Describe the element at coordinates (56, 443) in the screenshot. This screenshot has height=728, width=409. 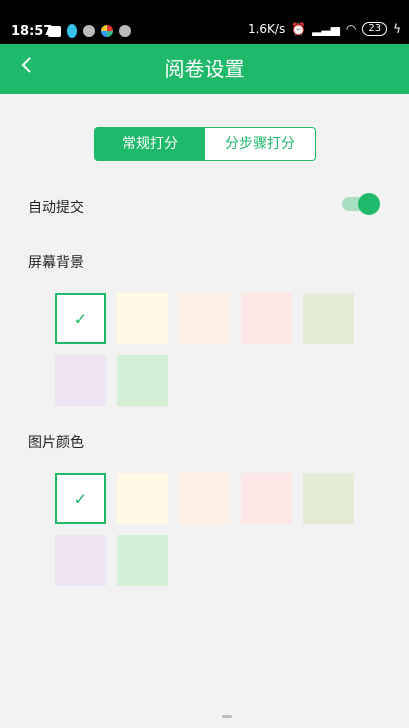
I see `image-color-label: 图片颜色` at that location.